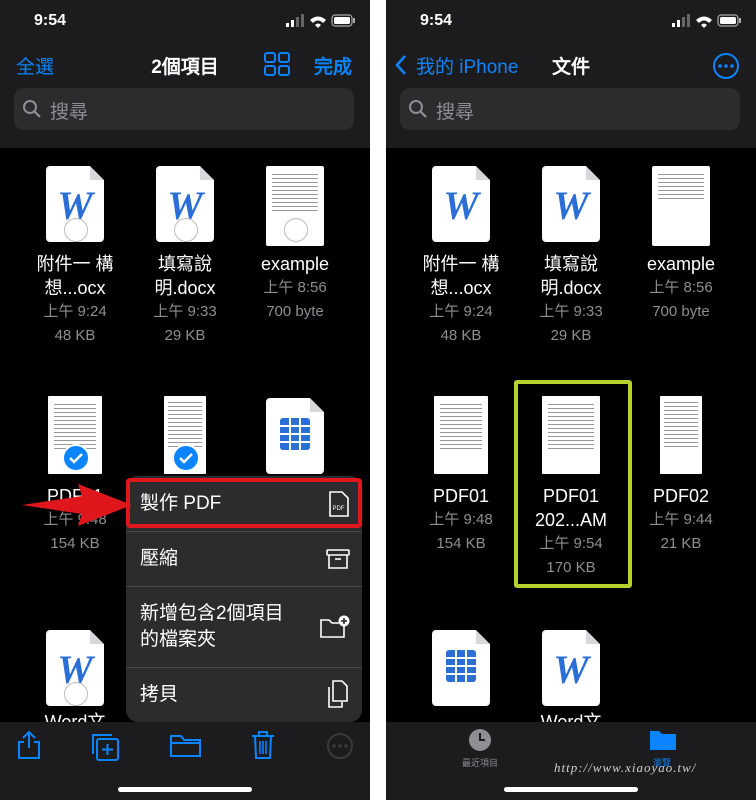  Describe the element at coordinates (333, 65) in the screenshot. I see `done-button: 完成` at that location.